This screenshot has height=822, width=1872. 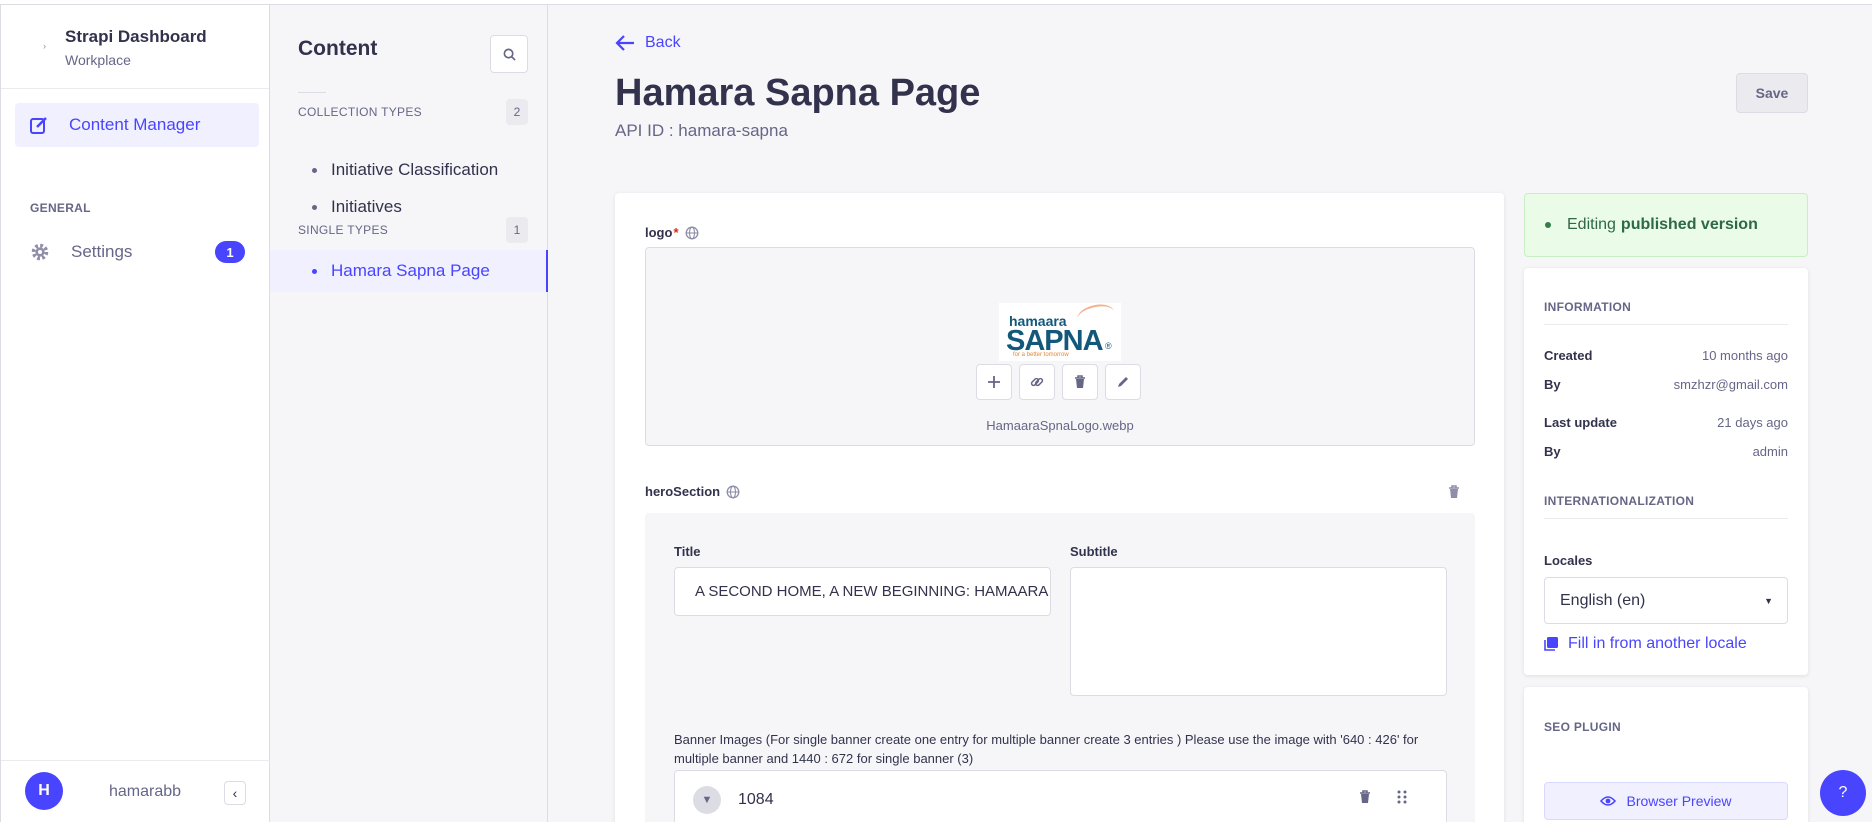 I want to click on avatar: H, so click(x=44, y=791).